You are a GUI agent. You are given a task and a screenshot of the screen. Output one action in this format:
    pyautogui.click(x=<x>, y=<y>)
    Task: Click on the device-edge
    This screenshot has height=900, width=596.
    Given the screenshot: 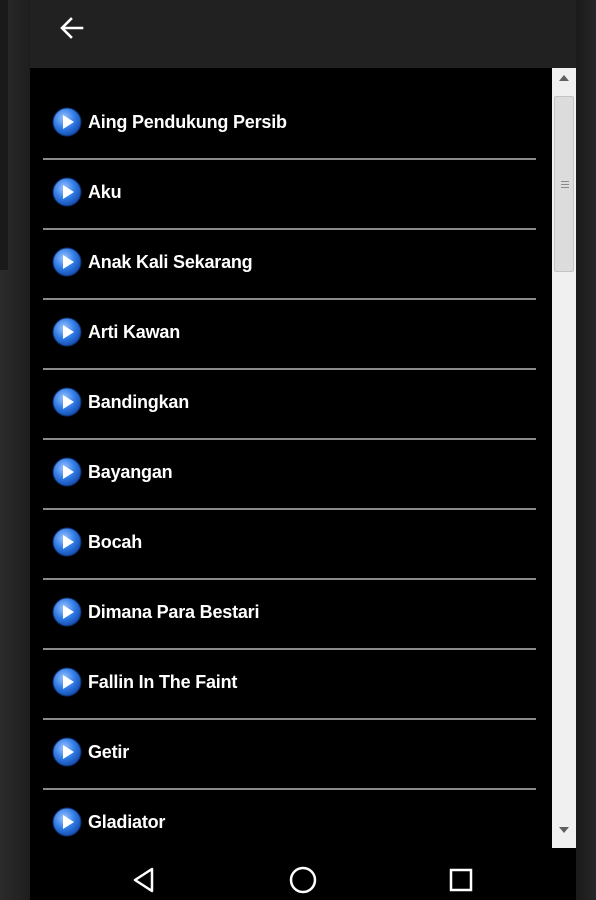 What is the action you would take?
    pyautogui.click(x=4, y=135)
    